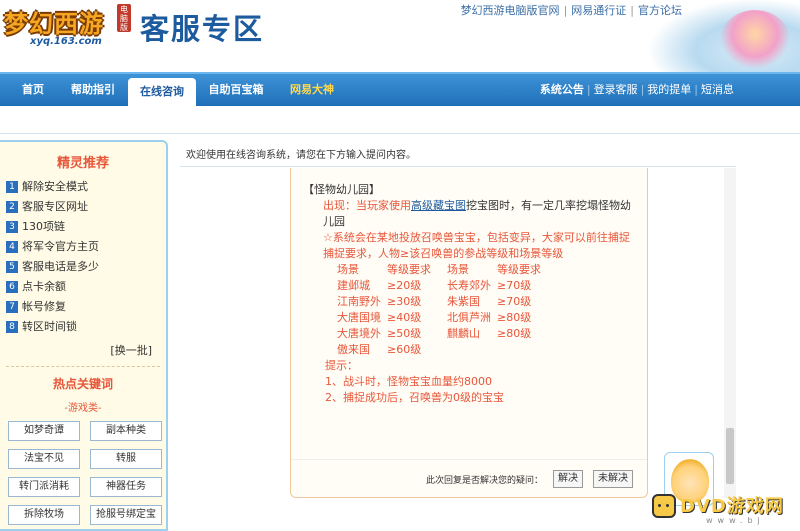 Image resolution: width=800 pixels, height=531 pixels. I want to click on table-cell: ≥80级, so click(514, 317).